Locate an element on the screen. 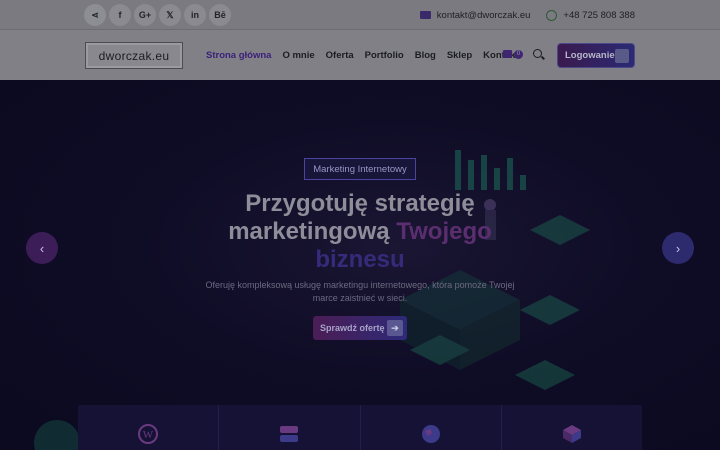 Image resolution: width=720 pixels, height=450 pixels. chevron-right-icon: › is located at coordinates (678, 248).